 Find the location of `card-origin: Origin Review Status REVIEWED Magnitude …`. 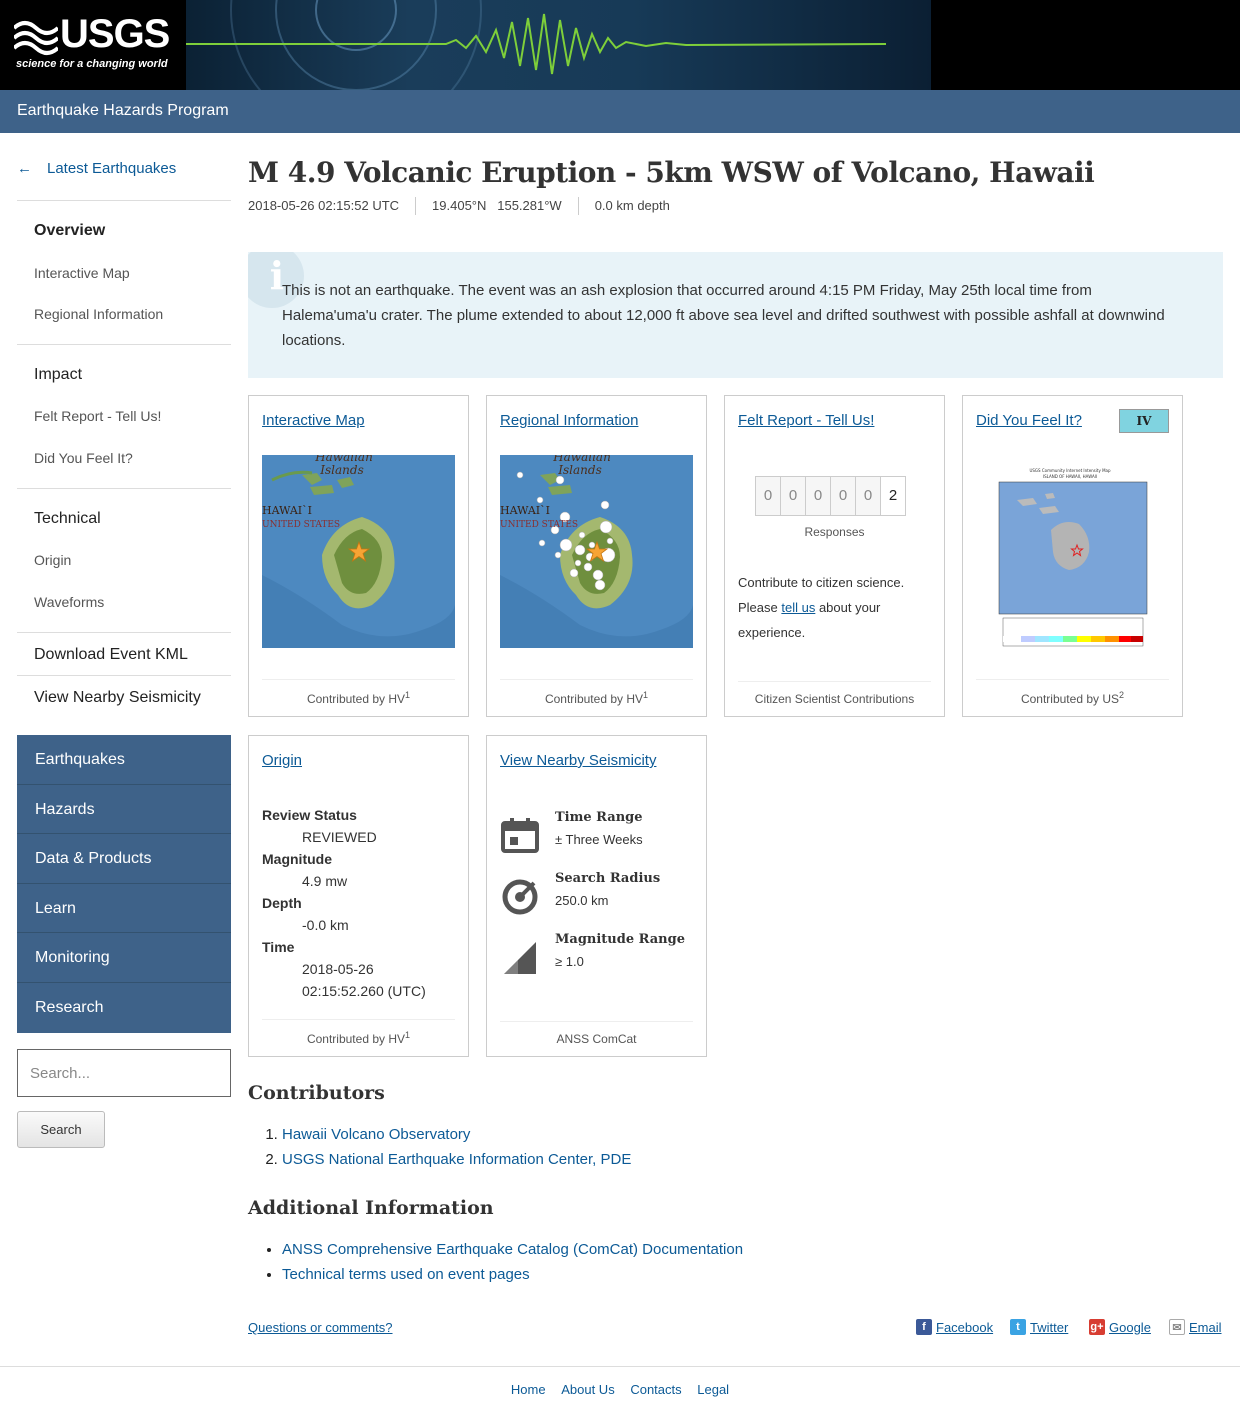

card-origin: Origin Review Status REVIEWED Magnitude … is located at coordinates (358, 896).